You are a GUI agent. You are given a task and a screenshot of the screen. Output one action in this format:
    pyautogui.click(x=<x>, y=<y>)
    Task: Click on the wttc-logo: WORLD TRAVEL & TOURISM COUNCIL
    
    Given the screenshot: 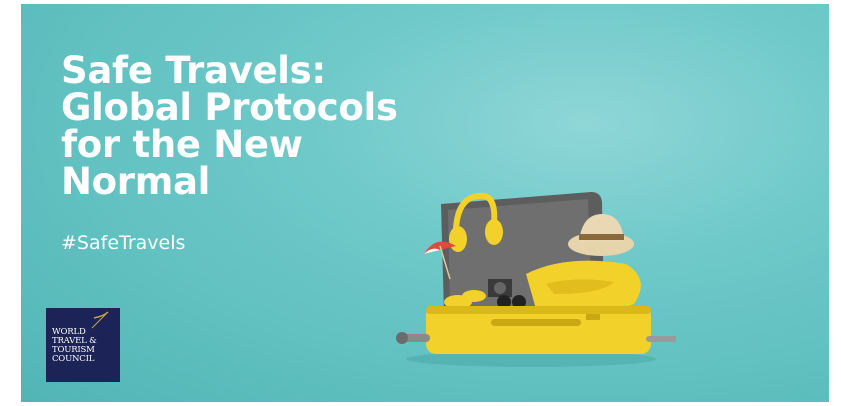 What is the action you would take?
    pyautogui.click(x=83, y=345)
    